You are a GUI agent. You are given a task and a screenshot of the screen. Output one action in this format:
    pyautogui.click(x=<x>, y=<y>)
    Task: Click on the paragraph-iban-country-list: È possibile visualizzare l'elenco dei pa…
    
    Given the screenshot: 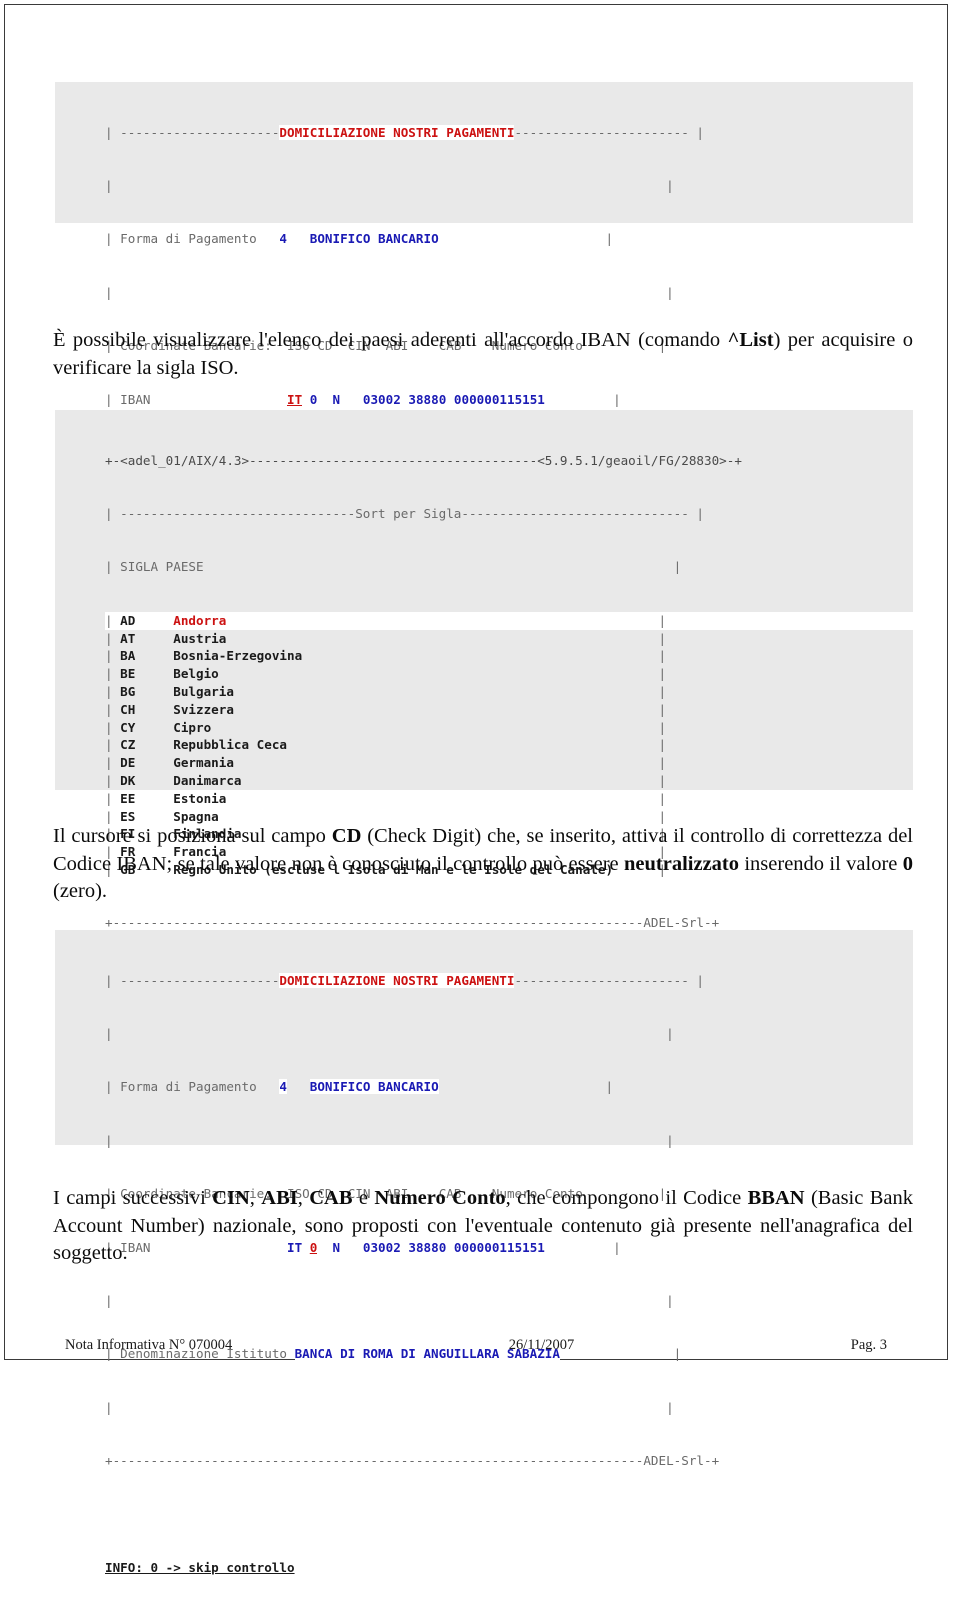 What is the action you would take?
    pyautogui.click(x=483, y=354)
    